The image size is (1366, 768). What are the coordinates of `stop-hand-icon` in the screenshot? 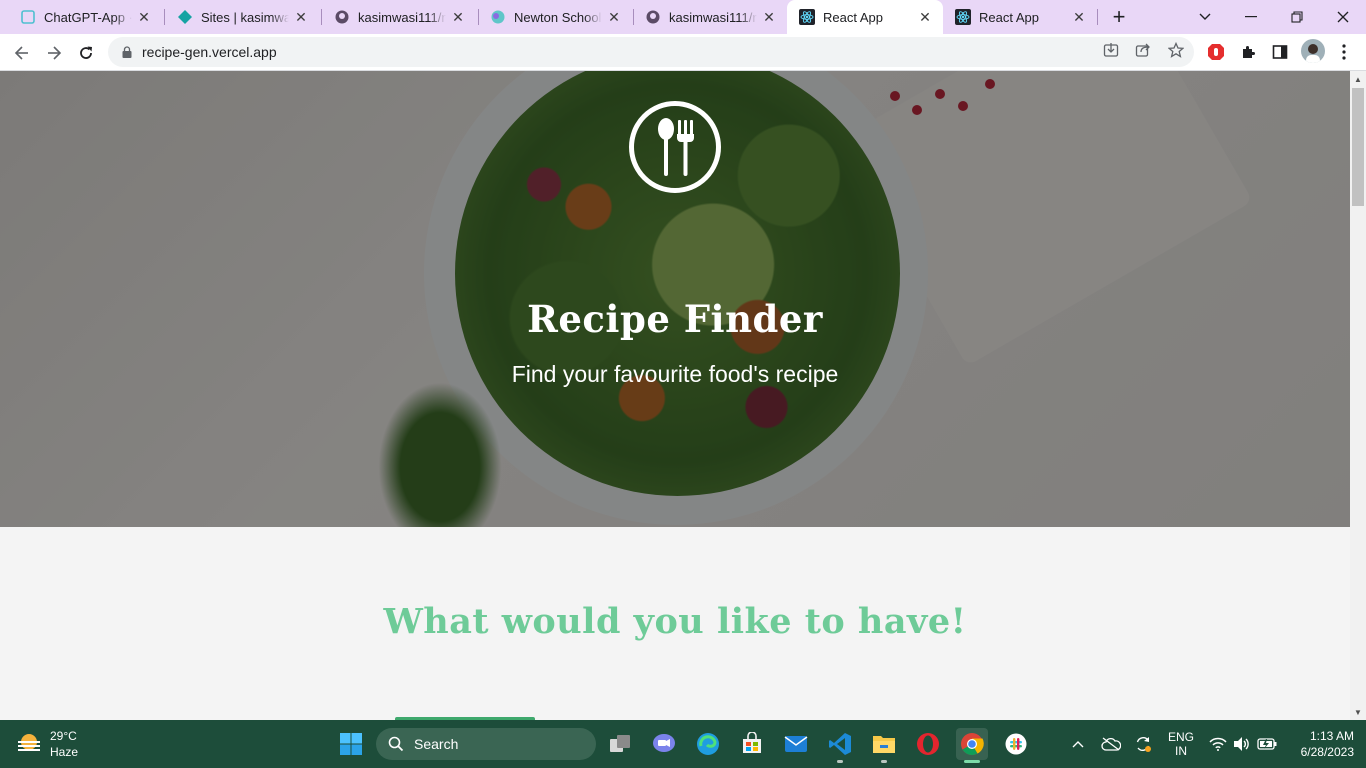 It's located at (1216, 52).